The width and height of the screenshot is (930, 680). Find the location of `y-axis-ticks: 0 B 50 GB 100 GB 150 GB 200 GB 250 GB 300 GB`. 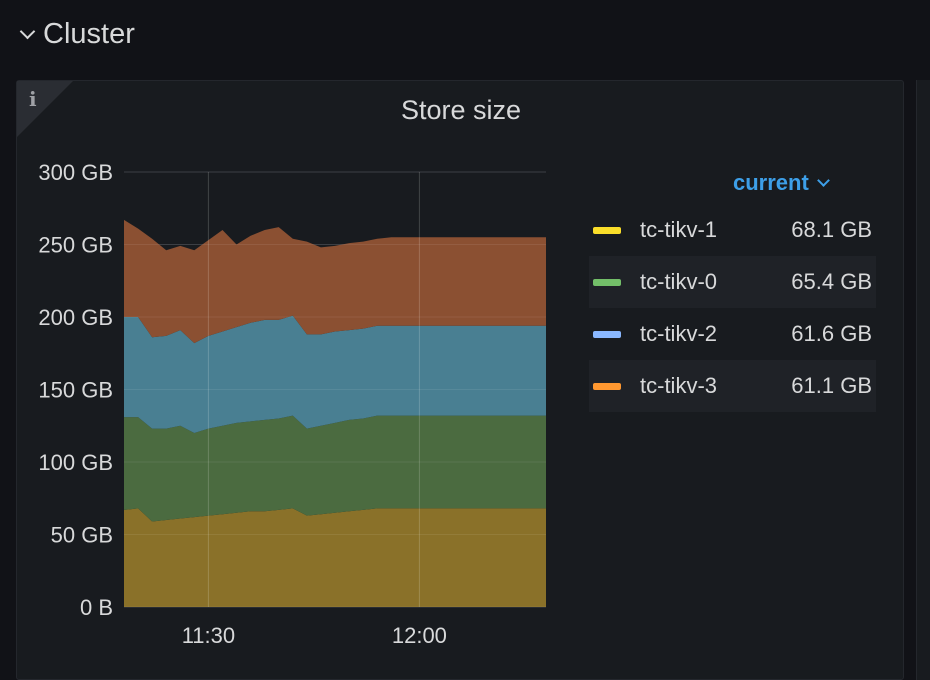

y-axis-ticks: 0 B 50 GB 100 GB 150 GB 200 GB 250 GB 300 GB is located at coordinates (75, 390).